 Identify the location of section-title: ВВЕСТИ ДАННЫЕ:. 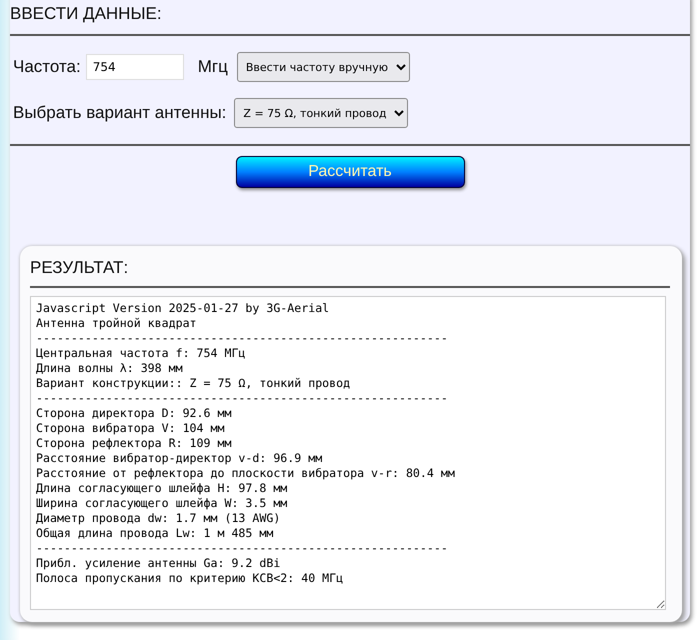
(86, 14).